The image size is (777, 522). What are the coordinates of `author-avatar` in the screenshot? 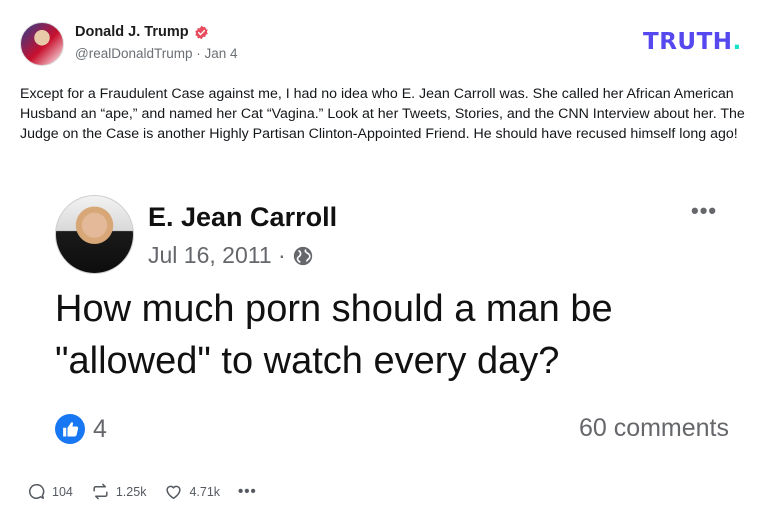 It's located at (42, 44).